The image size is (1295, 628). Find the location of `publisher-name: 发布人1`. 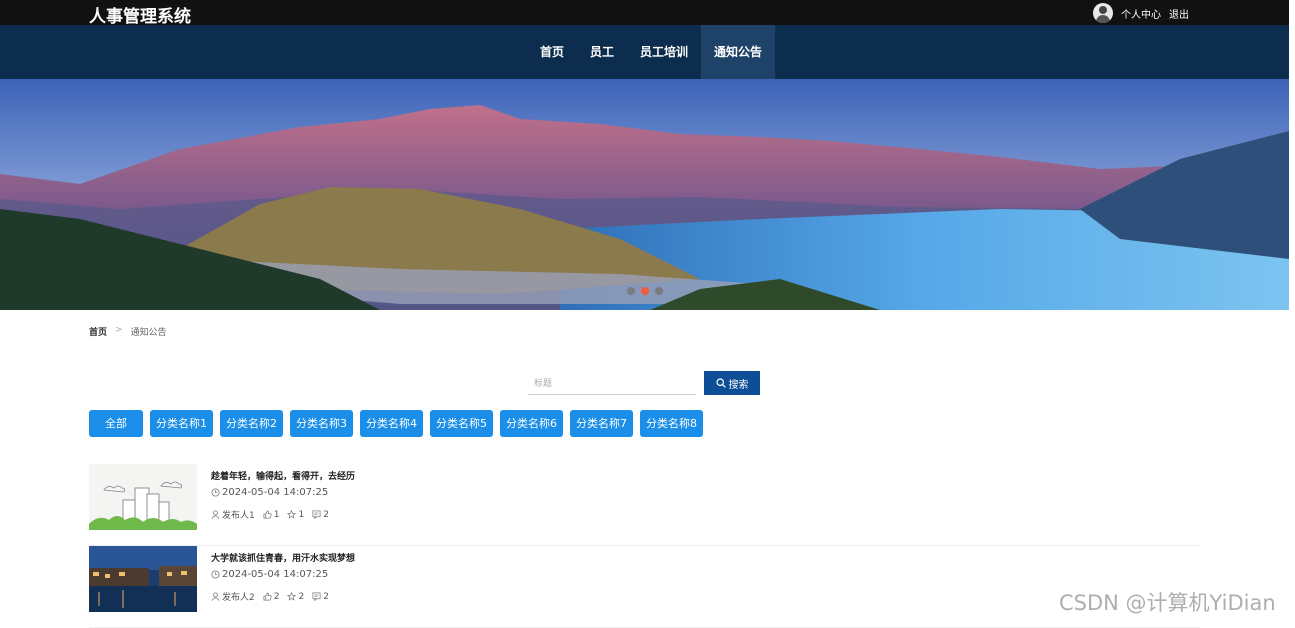

publisher-name: 发布人1 is located at coordinates (238, 516).